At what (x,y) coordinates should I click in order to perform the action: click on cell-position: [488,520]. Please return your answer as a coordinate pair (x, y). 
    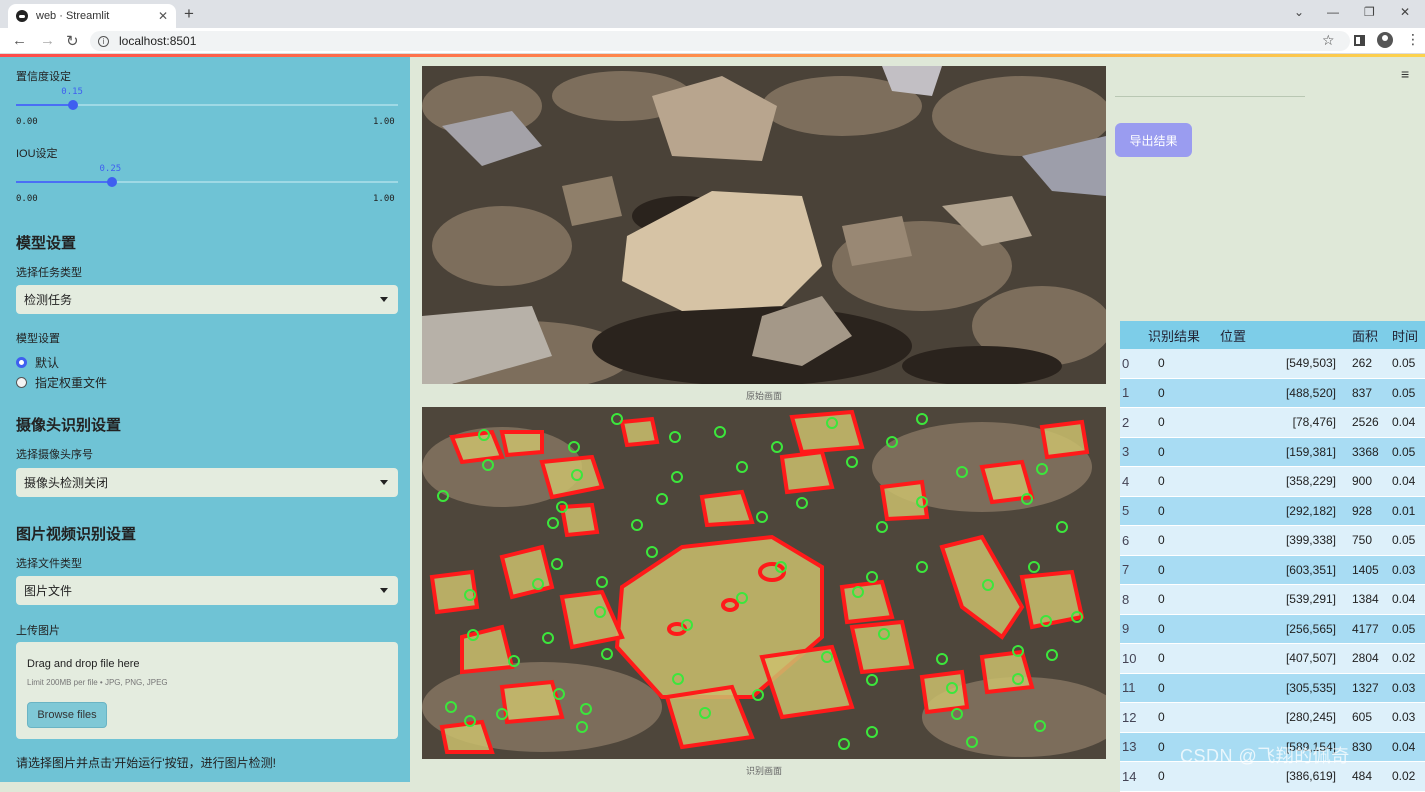
    Looking at the image, I should click on (1310, 392).